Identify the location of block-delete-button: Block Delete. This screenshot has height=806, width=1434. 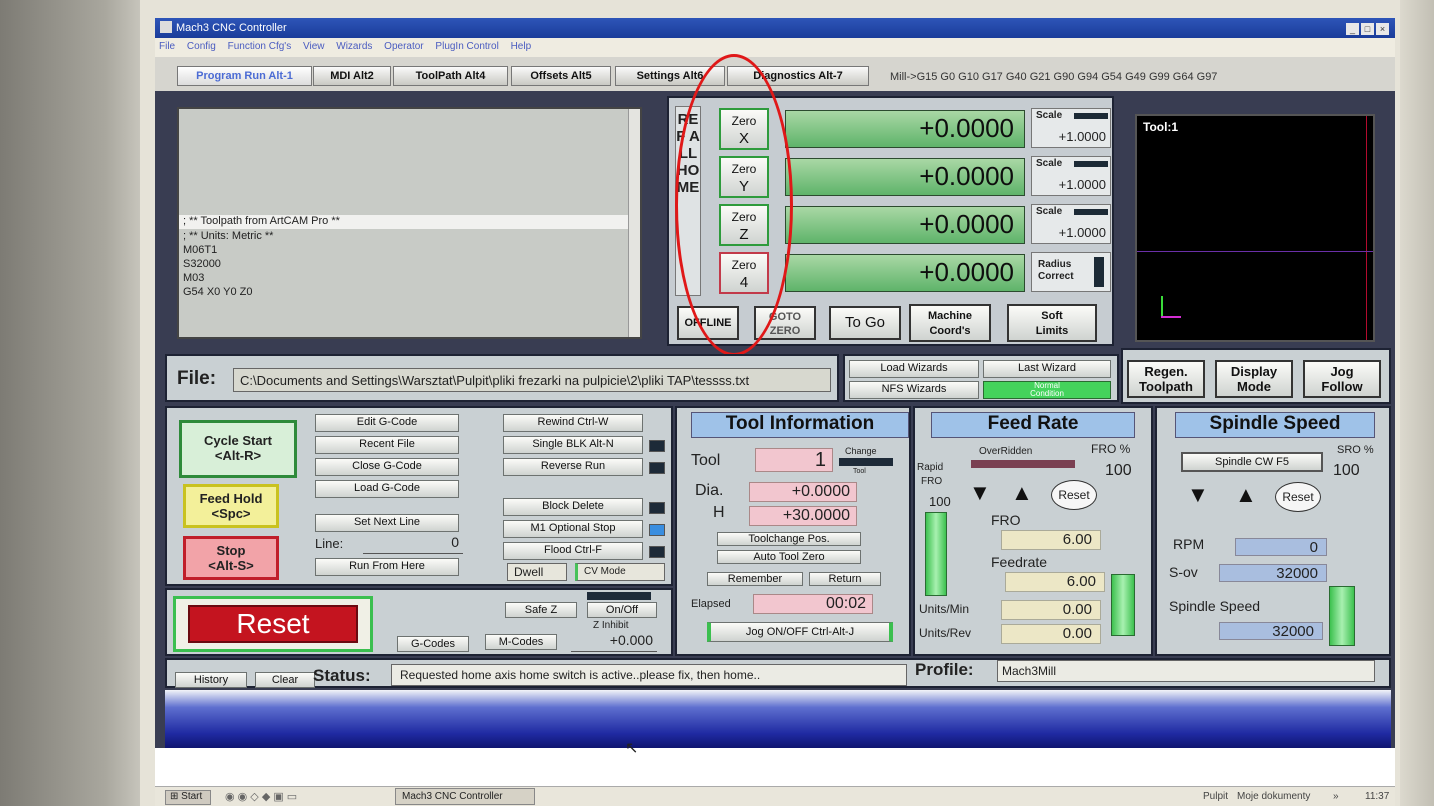
(573, 507).